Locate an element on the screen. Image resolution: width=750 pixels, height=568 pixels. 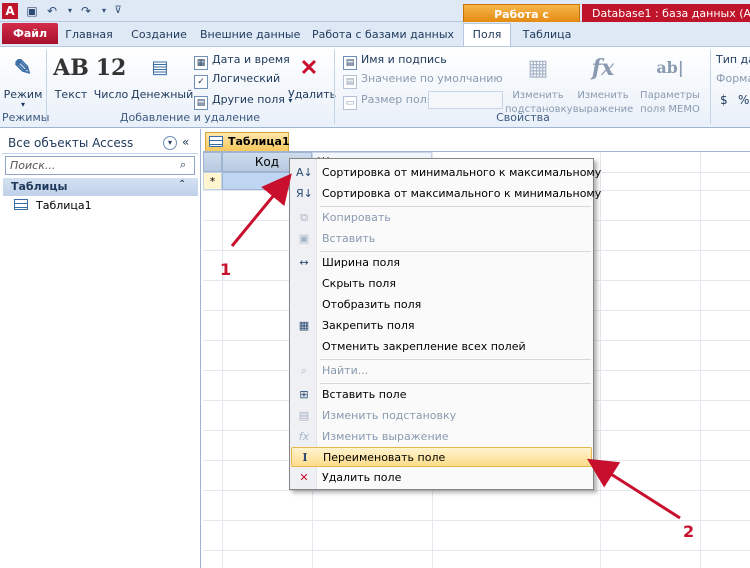
annotation-number-1: 1 is located at coordinates (226, 269).